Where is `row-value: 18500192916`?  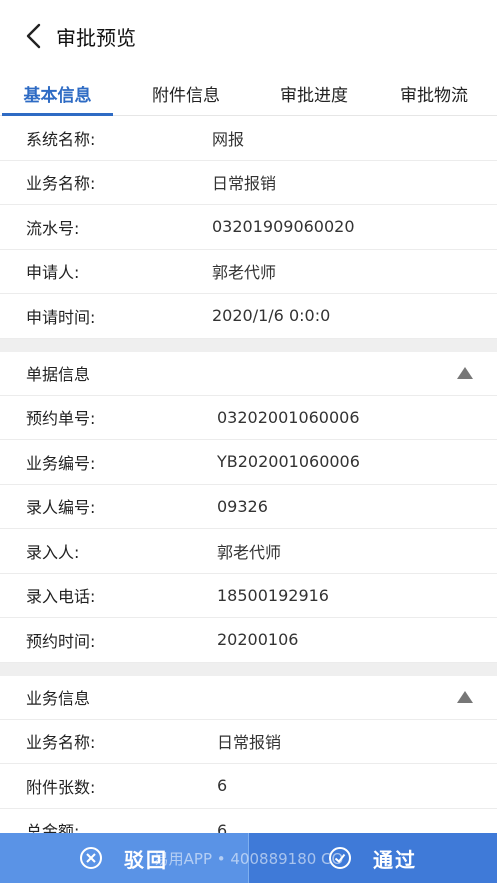
row-value: 18500192916 is located at coordinates (273, 595).